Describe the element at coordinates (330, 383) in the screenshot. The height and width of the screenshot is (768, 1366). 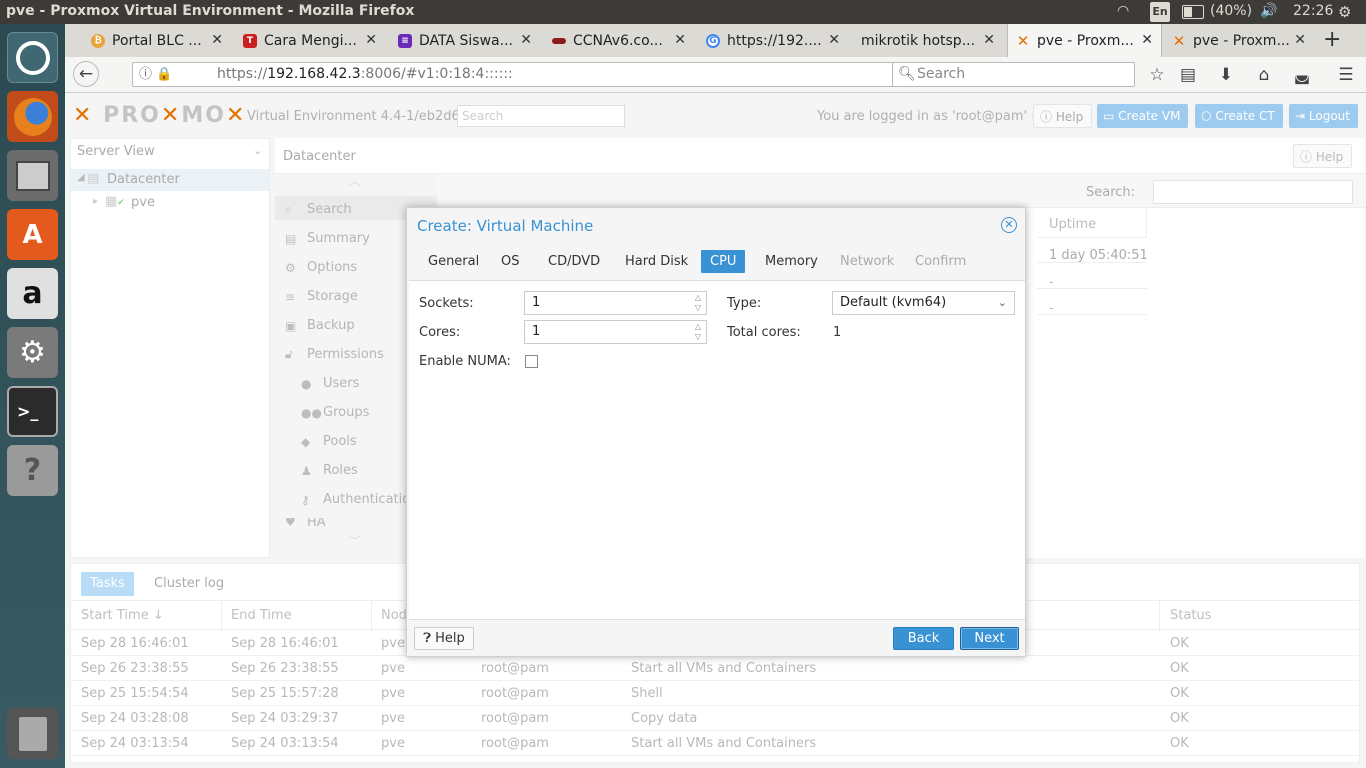
I see `menu-item-users: ● Users` at that location.